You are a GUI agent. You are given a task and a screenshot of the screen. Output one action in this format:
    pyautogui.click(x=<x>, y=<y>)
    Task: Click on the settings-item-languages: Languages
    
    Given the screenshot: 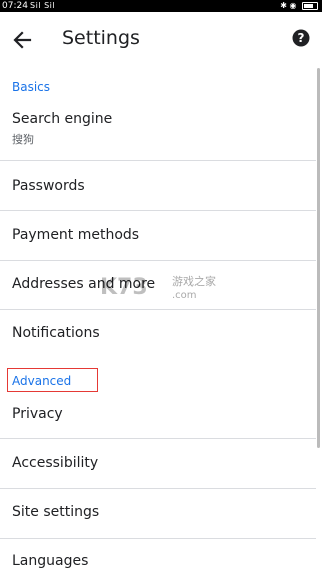 What is the action you would take?
    pyautogui.click(x=158, y=557)
    